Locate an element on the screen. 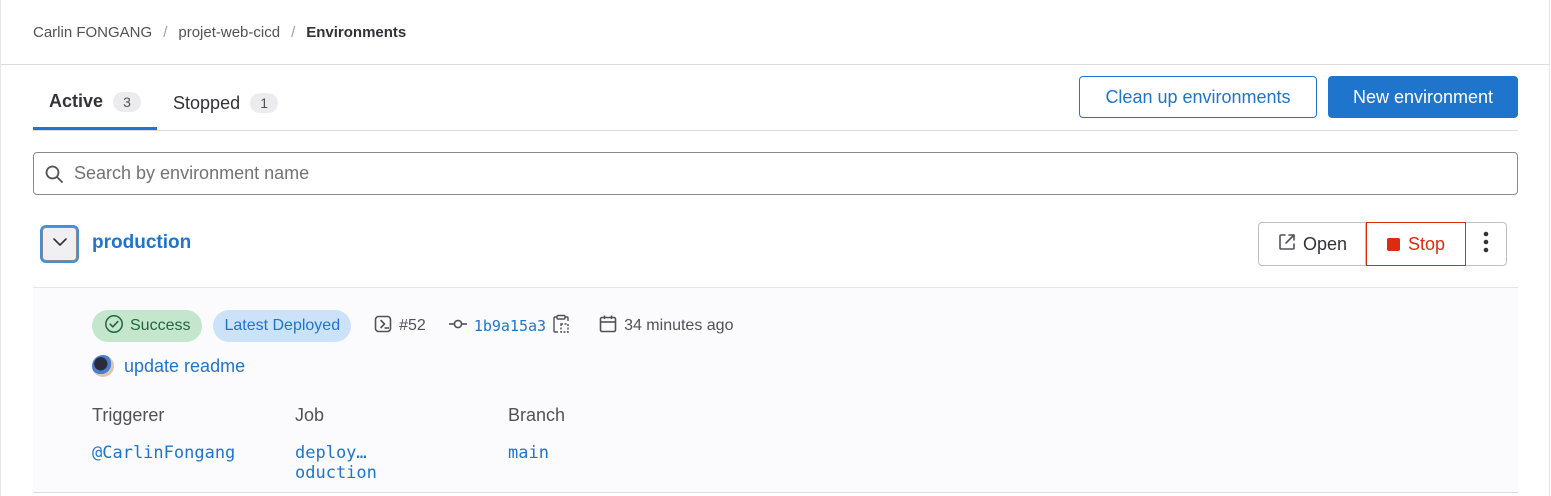 Image resolution: width=1551 pixels, height=496 pixels. open-button: Open is located at coordinates (1312, 244).